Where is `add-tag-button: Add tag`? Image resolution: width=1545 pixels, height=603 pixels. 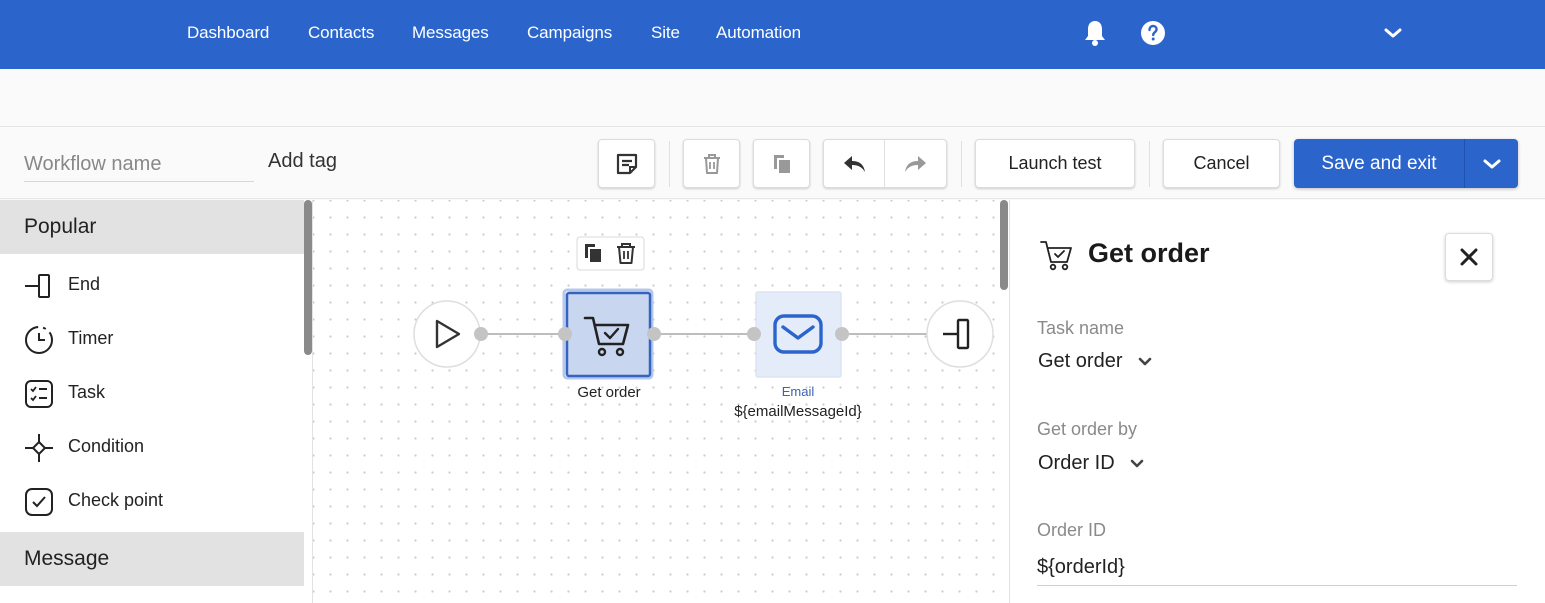 add-tag-button: Add tag is located at coordinates (302, 161).